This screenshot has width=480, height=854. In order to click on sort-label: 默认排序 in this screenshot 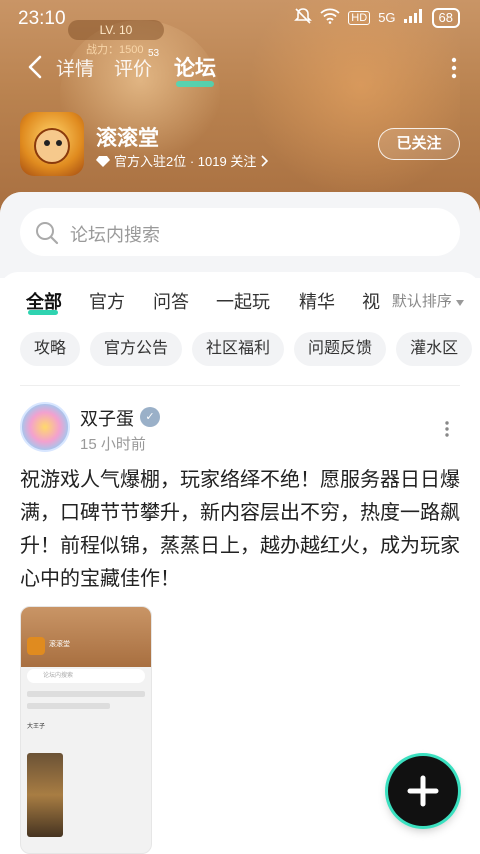, I will do `click(421, 301)`.